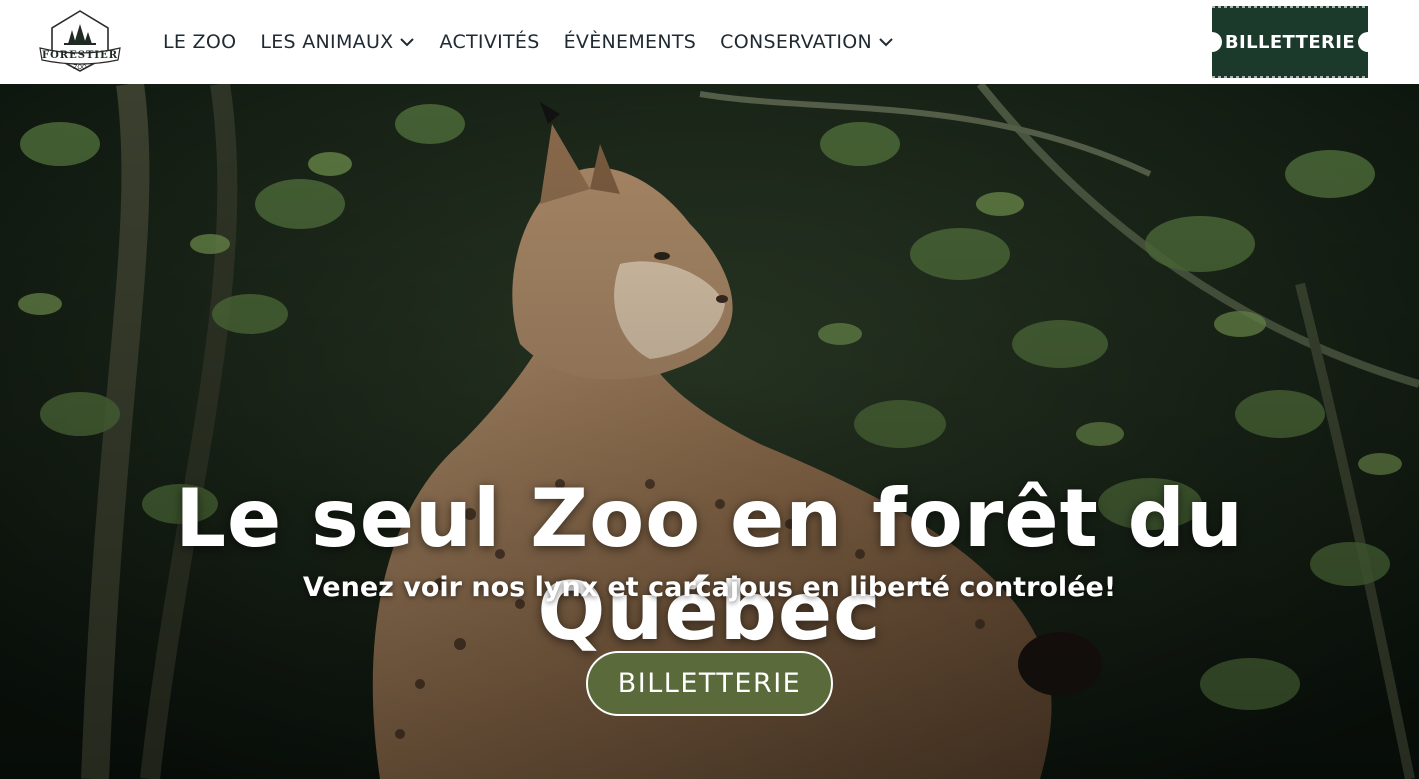 The image size is (1419, 779). I want to click on logo-sub: ZOO, so click(80, 67).